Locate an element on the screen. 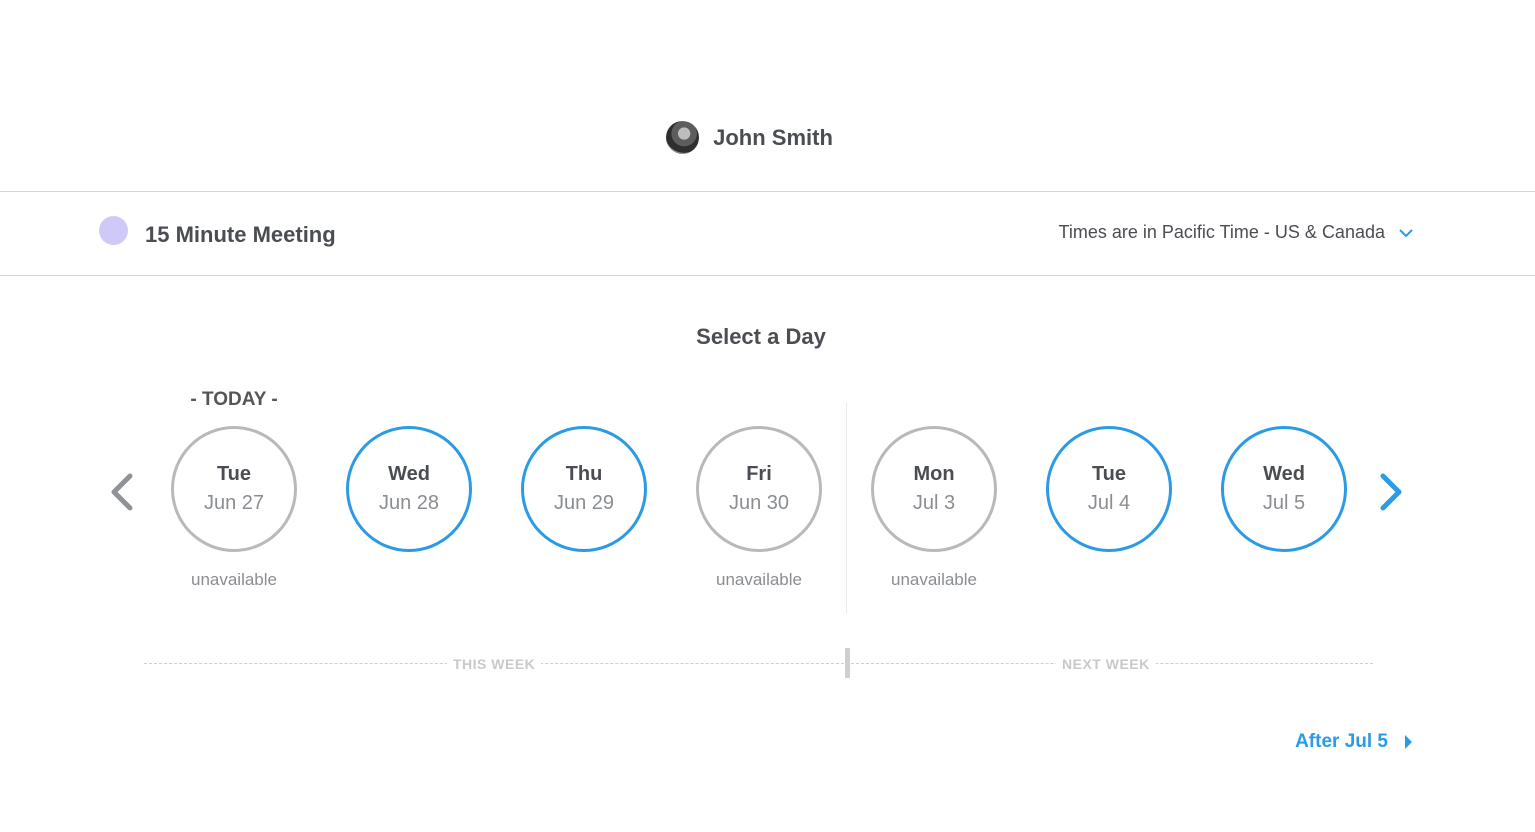 This screenshot has height=832, width=1535. week-divider is located at coordinates (846, 508).